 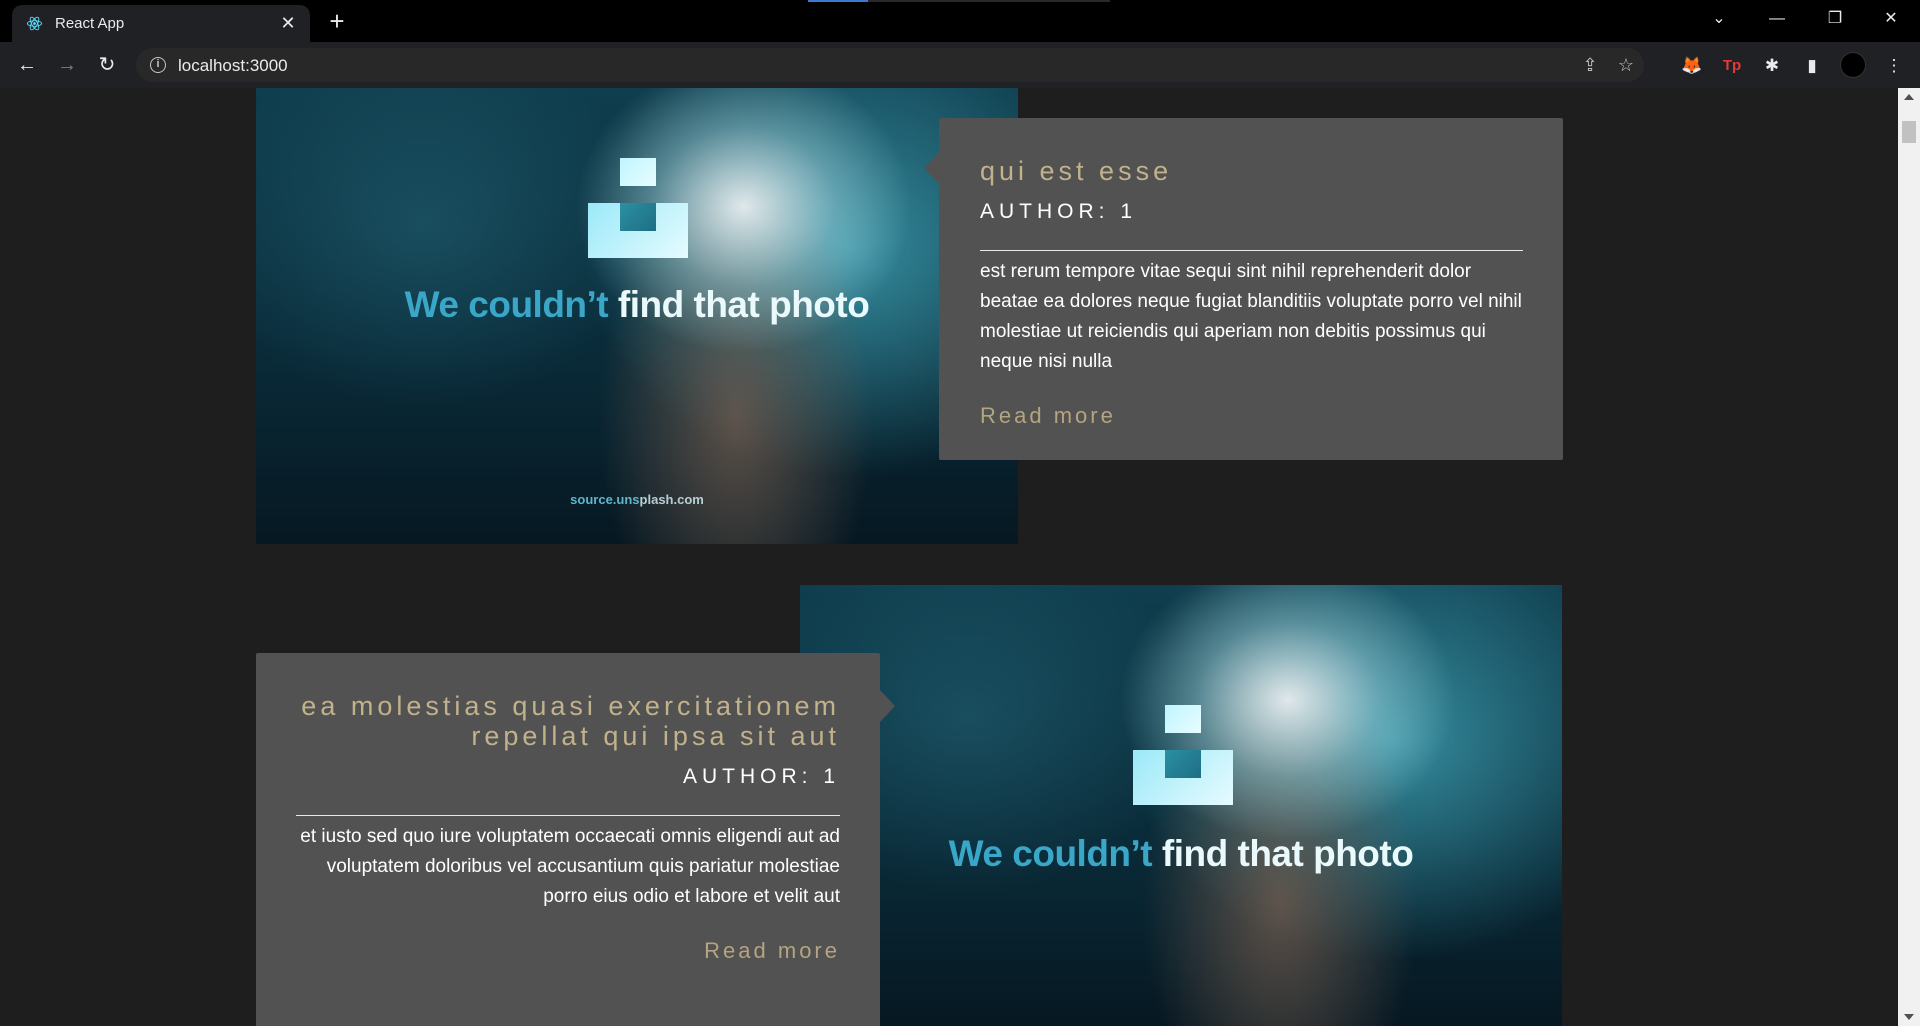 I want to click on extensions-puzzle-icon: ✱, so click(x=1772, y=66).